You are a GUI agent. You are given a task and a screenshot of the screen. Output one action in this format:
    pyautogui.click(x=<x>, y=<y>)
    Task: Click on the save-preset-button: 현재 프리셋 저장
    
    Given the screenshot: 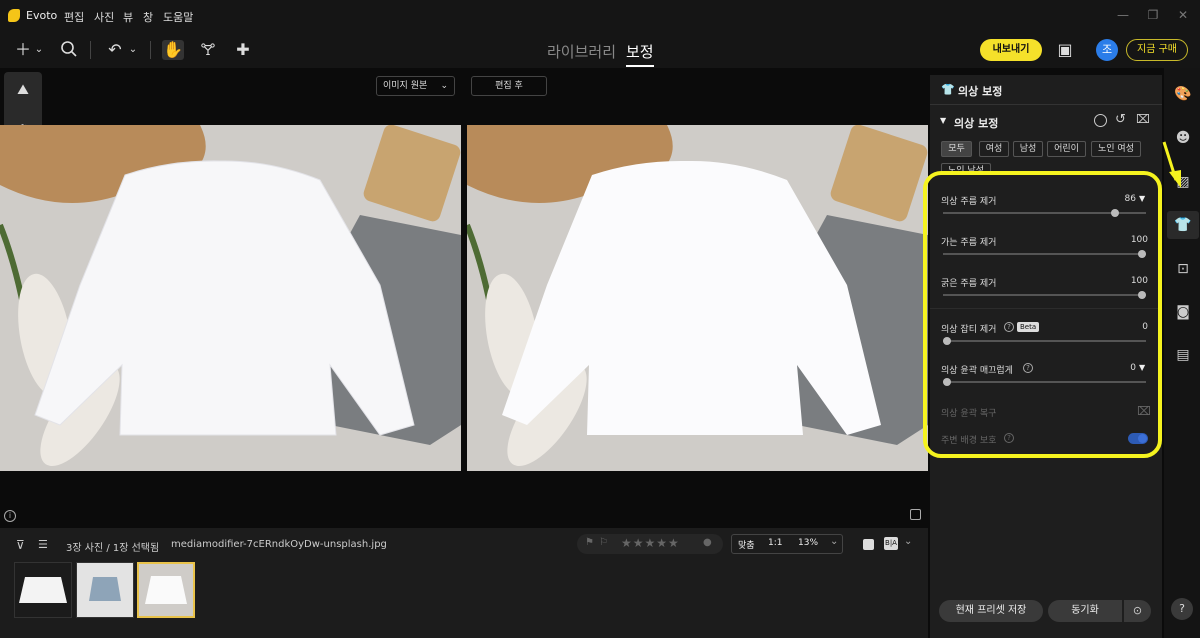 What is the action you would take?
    pyautogui.click(x=991, y=611)
    